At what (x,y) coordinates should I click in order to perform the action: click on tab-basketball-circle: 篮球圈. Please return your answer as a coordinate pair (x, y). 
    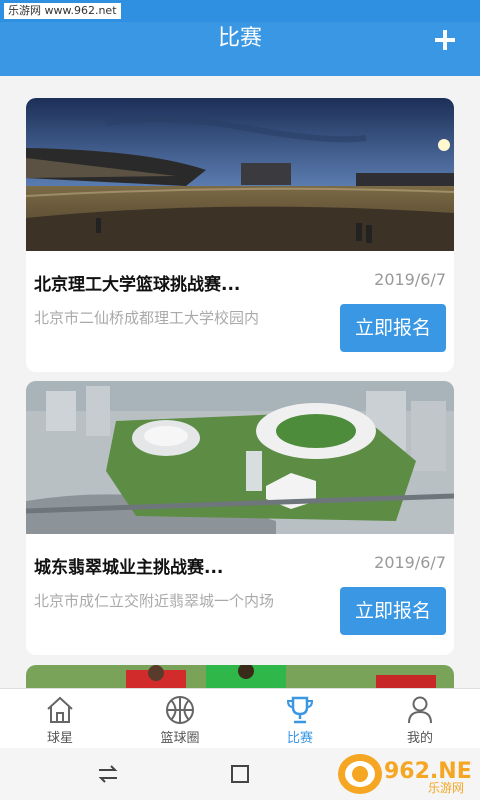
    Looking at the image, I should click on (180, 719).